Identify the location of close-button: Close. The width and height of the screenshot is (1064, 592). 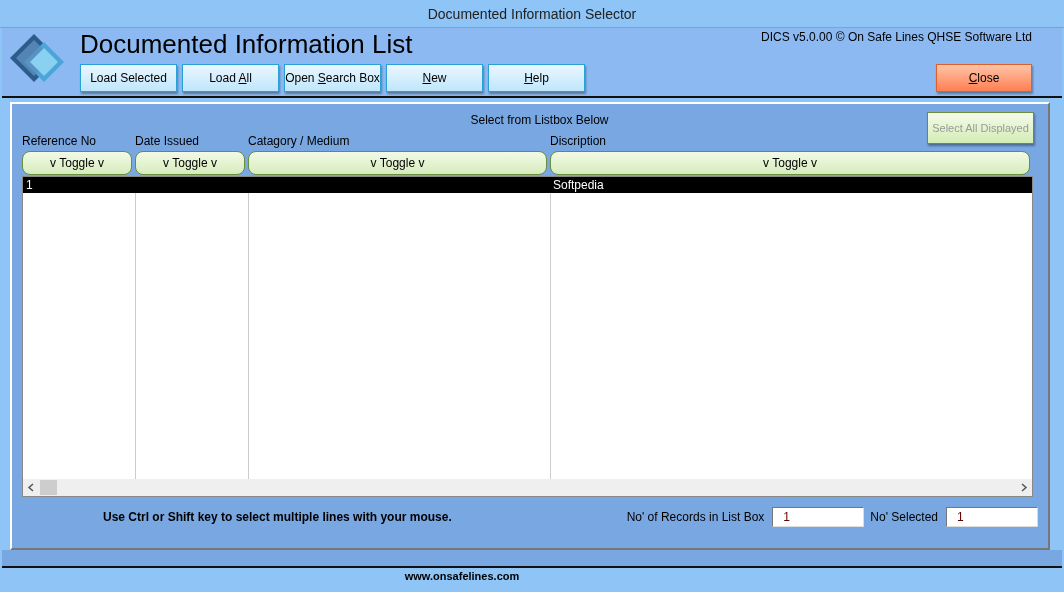
(984, 78).